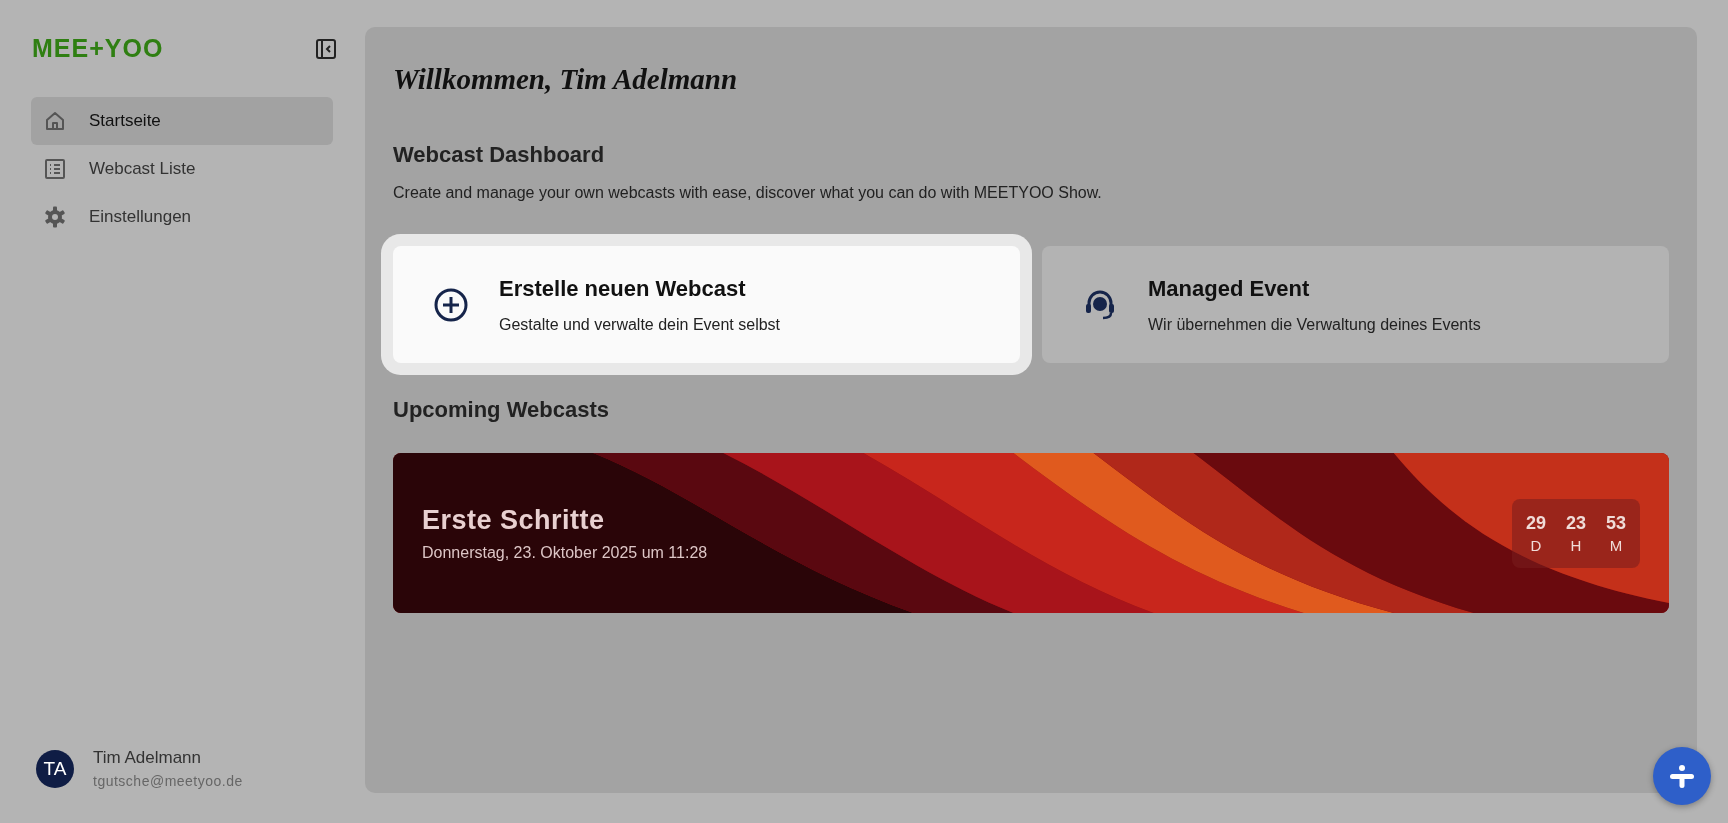 The width and height of the screenshot is (1728, 823). Describe the element at coordinates (1615, 523) in the screenshot. I see `countdown-value: 53` at that location.